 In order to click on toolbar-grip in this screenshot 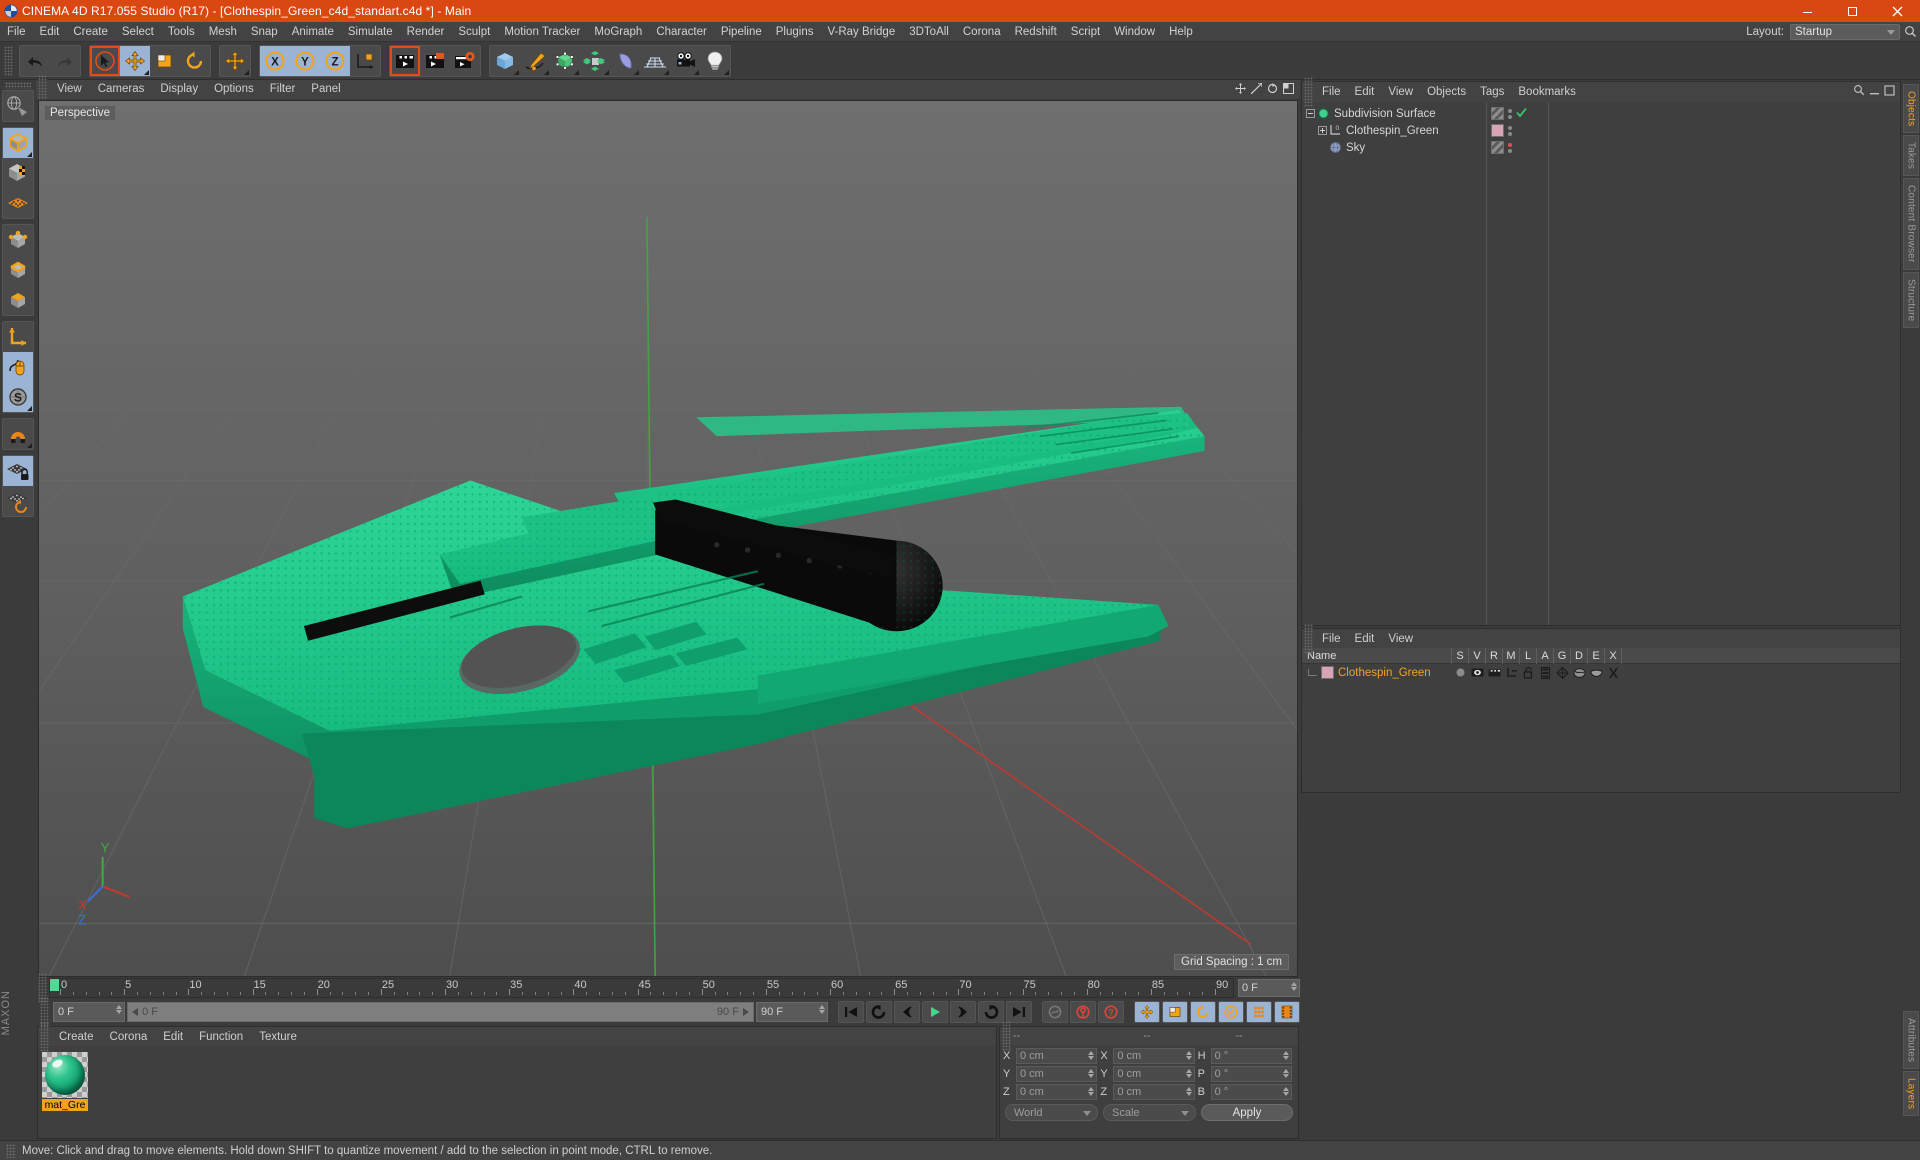, I will do `click(8, 60)`.